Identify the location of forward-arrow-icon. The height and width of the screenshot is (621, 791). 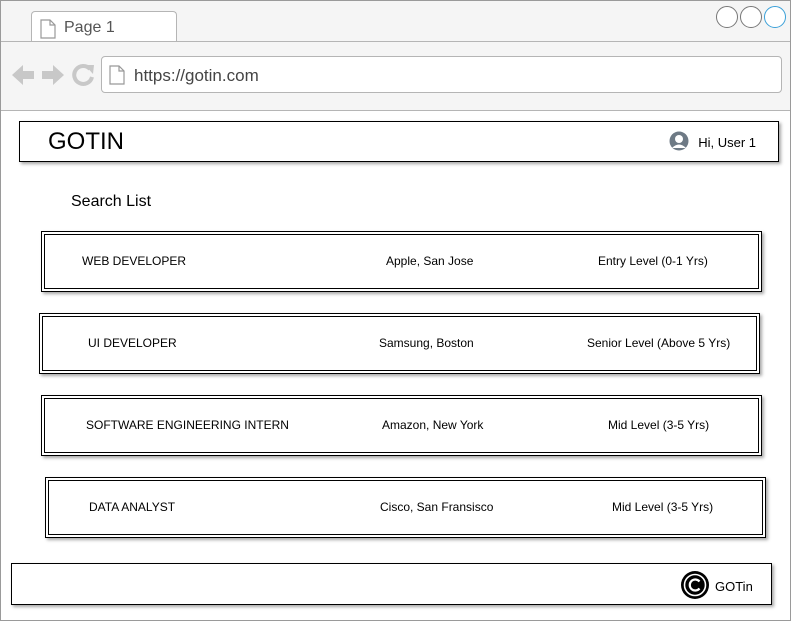
(53, 75).